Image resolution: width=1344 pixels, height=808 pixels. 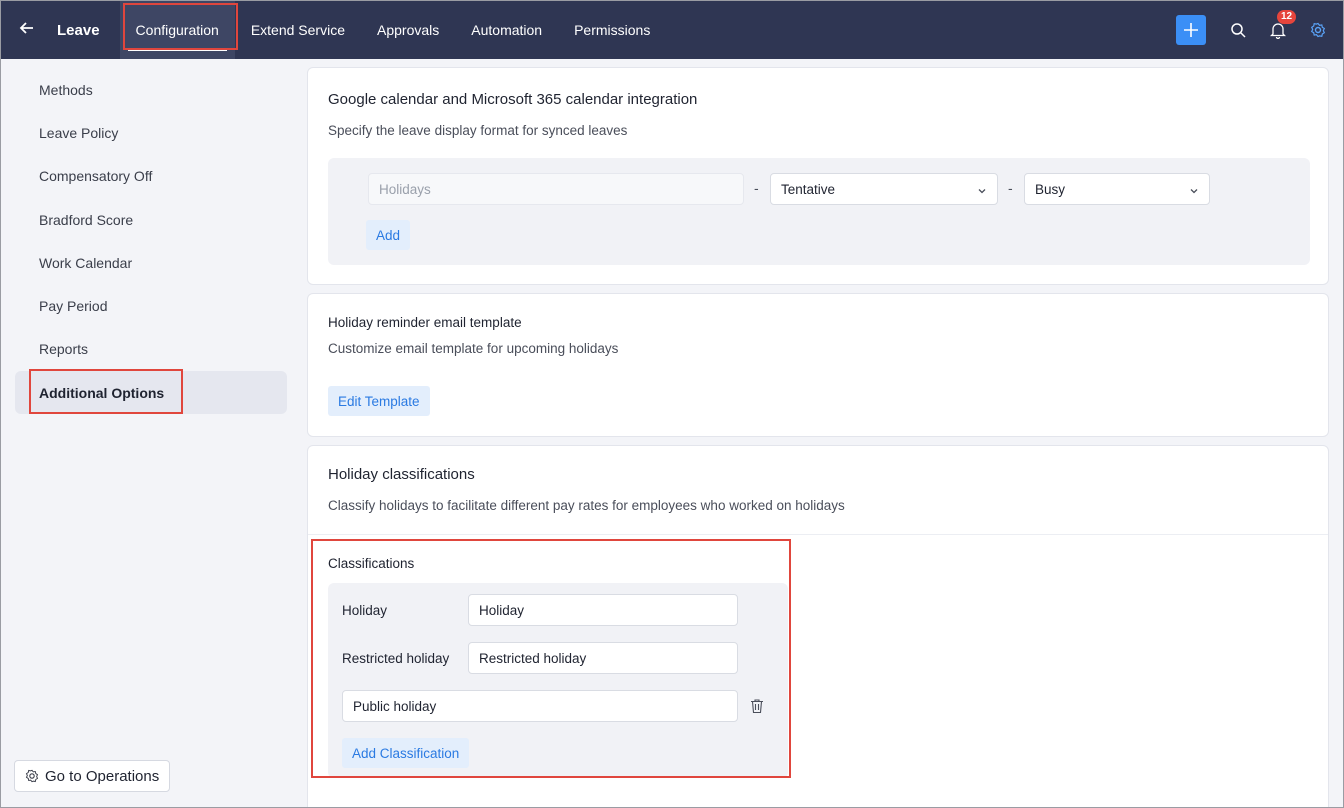 What do you see at coordinates (884, 189) in the screenshot?
I see `status-select: Tentative` at bounding box center [884, 189].